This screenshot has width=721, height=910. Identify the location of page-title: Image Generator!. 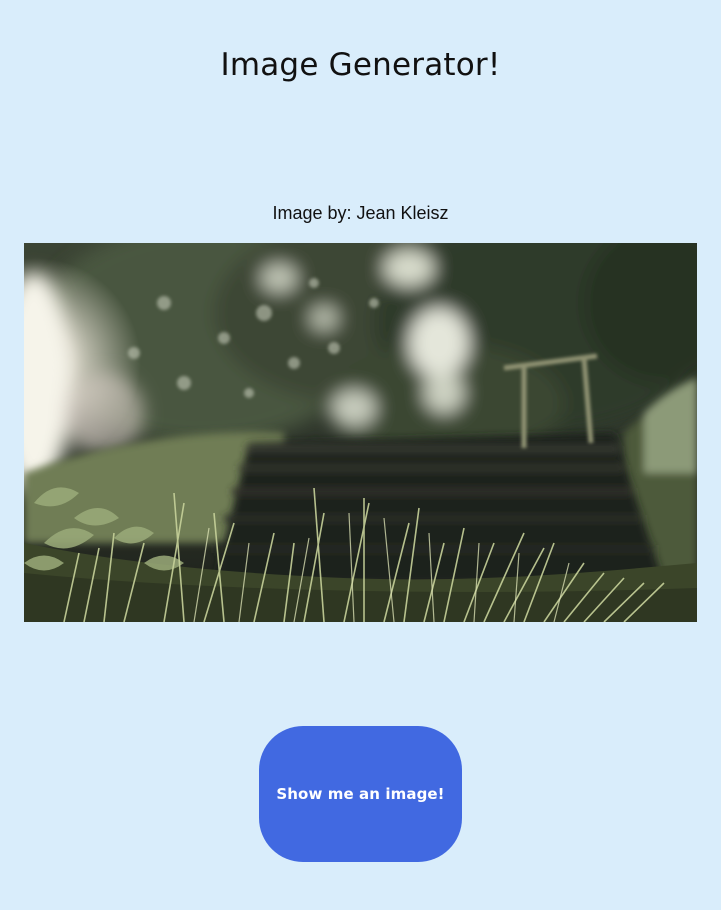
(360, 65).